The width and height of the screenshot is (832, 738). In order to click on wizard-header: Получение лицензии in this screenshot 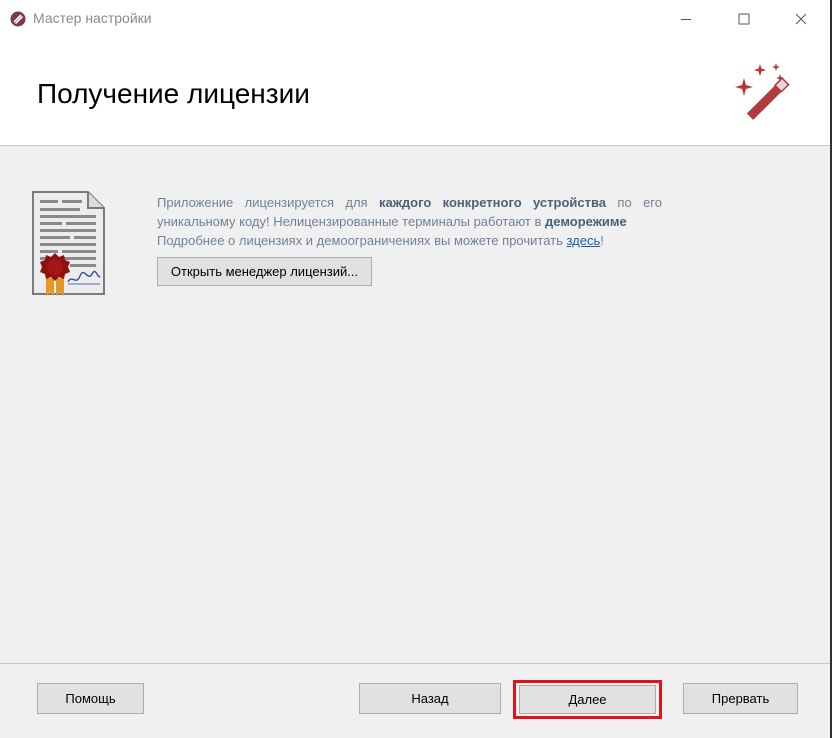, I will do `click(416, 92)`.